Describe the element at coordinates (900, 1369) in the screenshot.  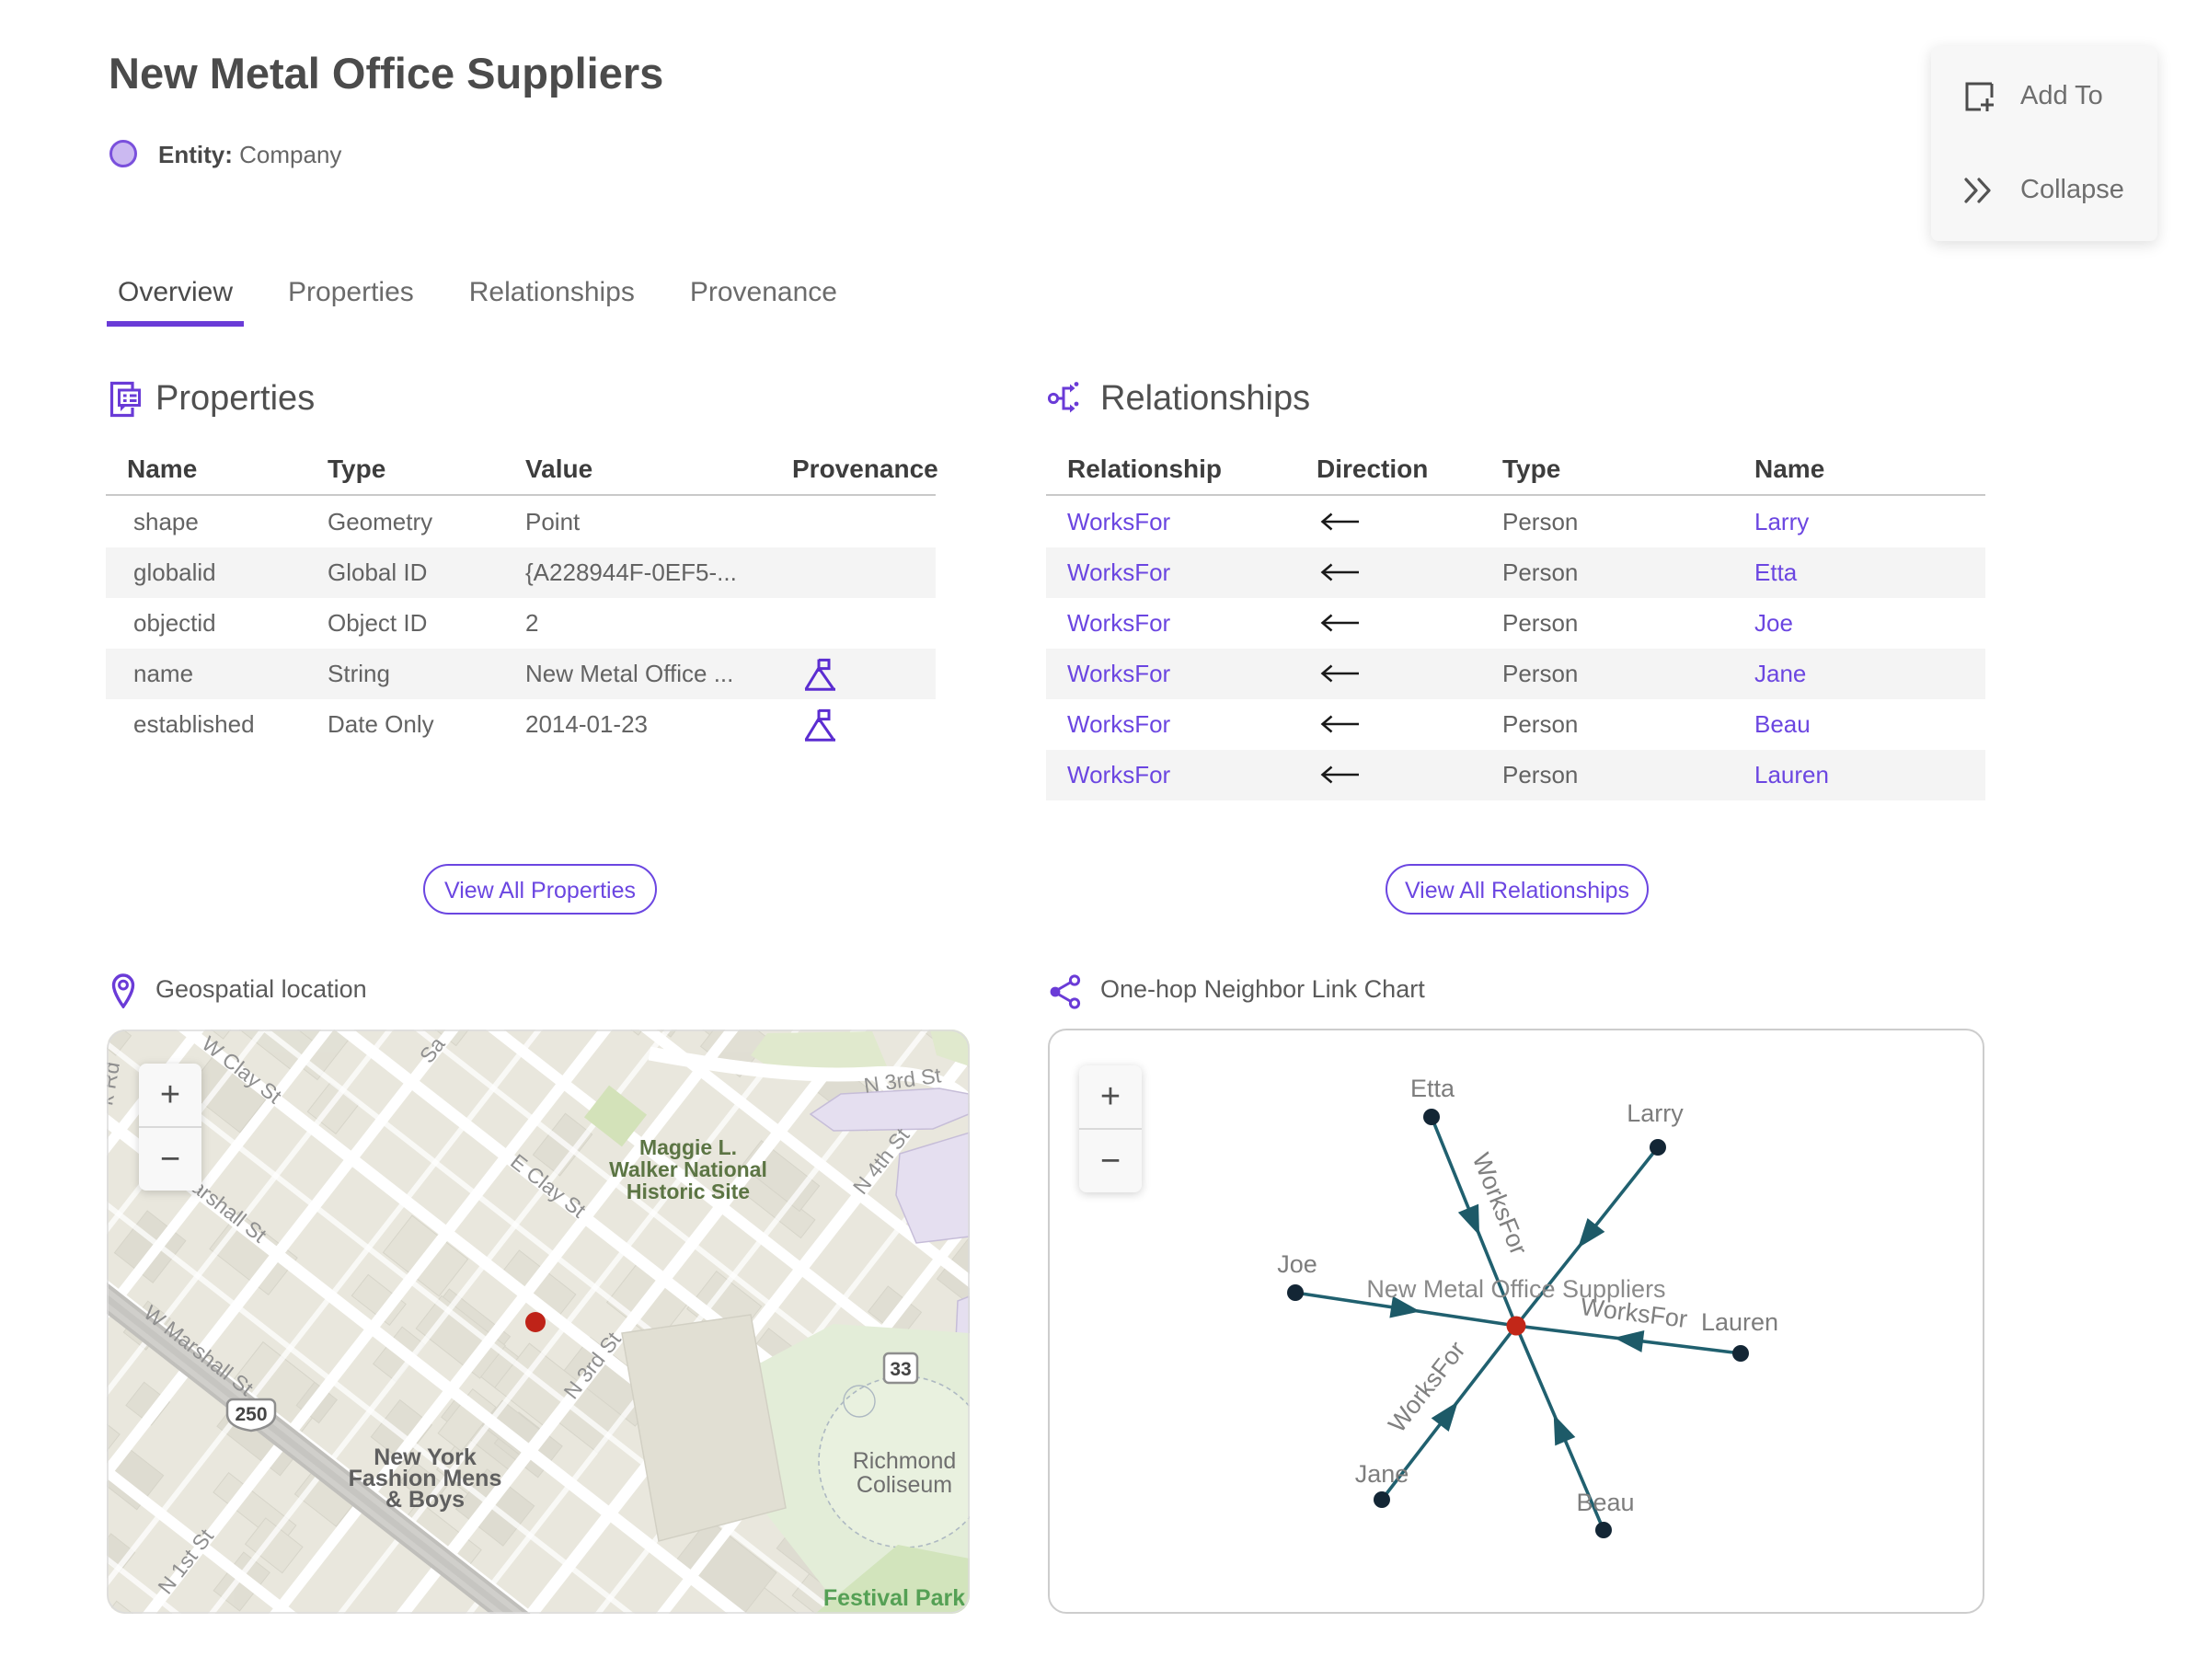
I see `svg-text: 33` at that location.